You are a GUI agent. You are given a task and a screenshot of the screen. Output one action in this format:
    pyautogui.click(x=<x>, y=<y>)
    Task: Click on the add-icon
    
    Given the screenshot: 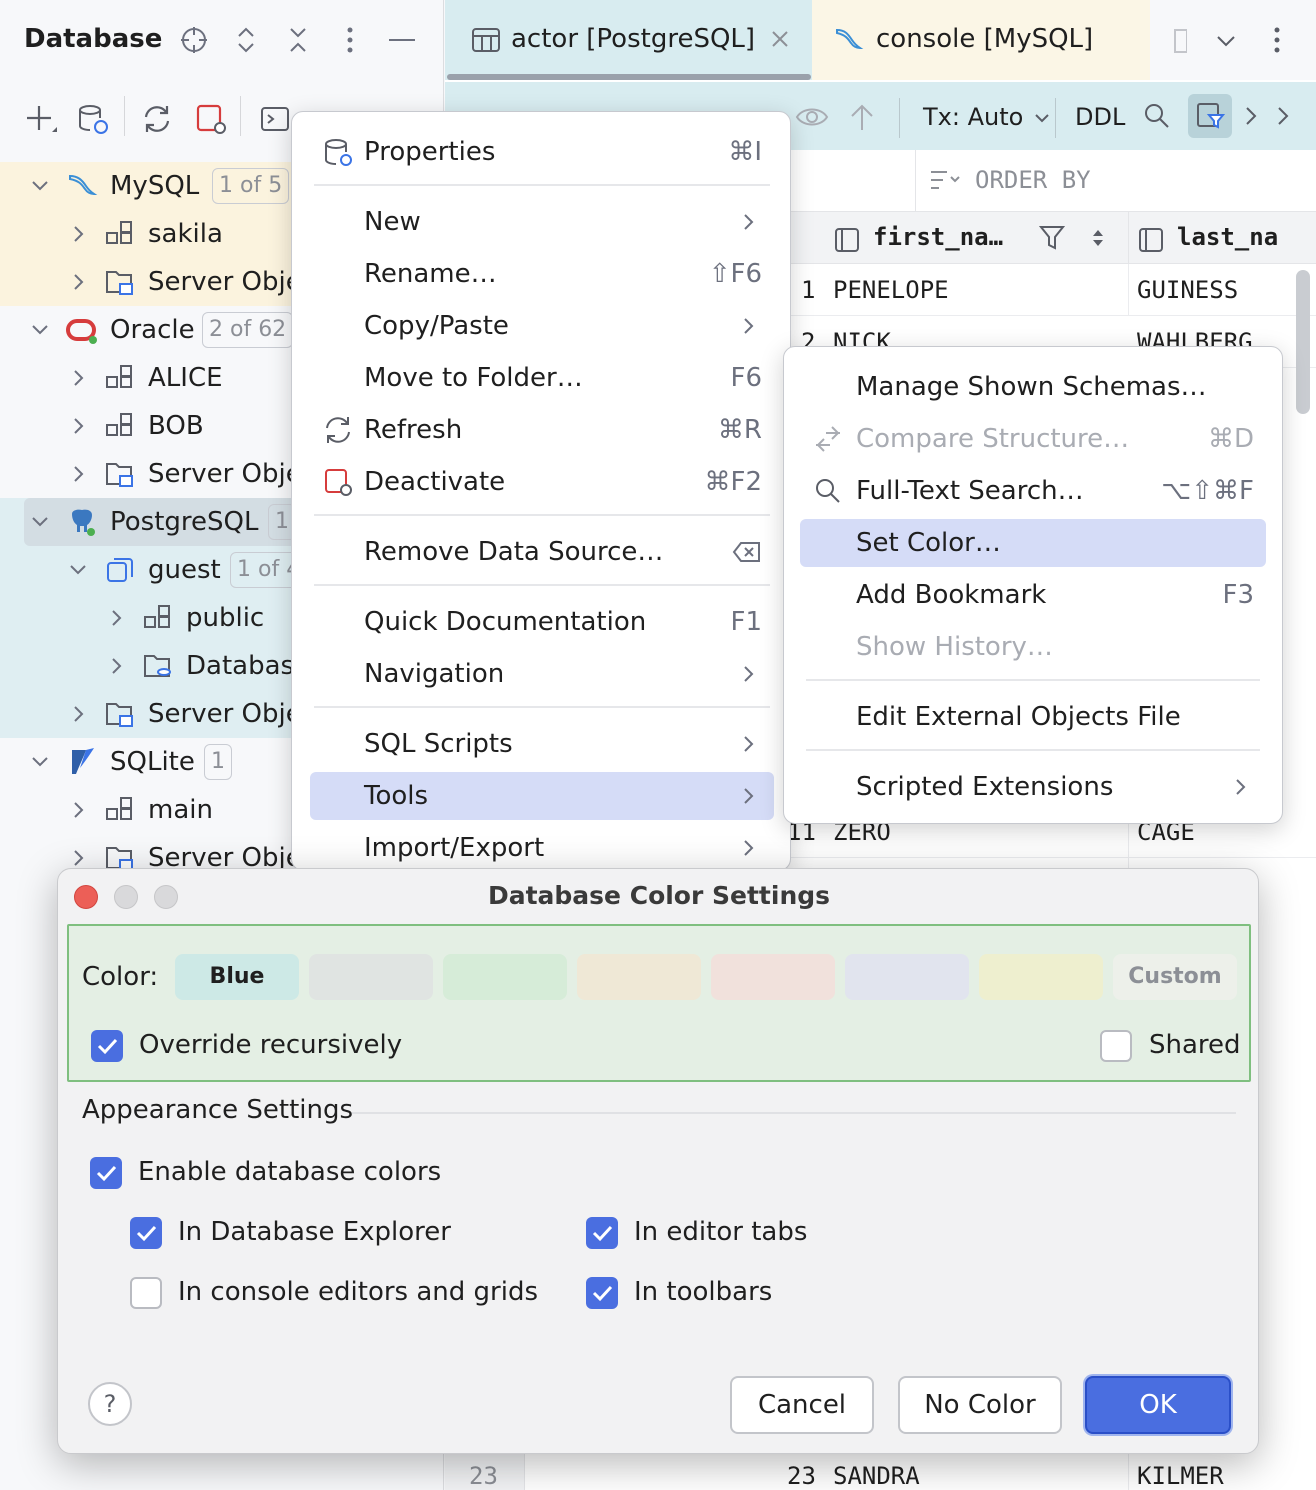 What is the action you would take?
    pyautogui.click(x=41, y=119)
    